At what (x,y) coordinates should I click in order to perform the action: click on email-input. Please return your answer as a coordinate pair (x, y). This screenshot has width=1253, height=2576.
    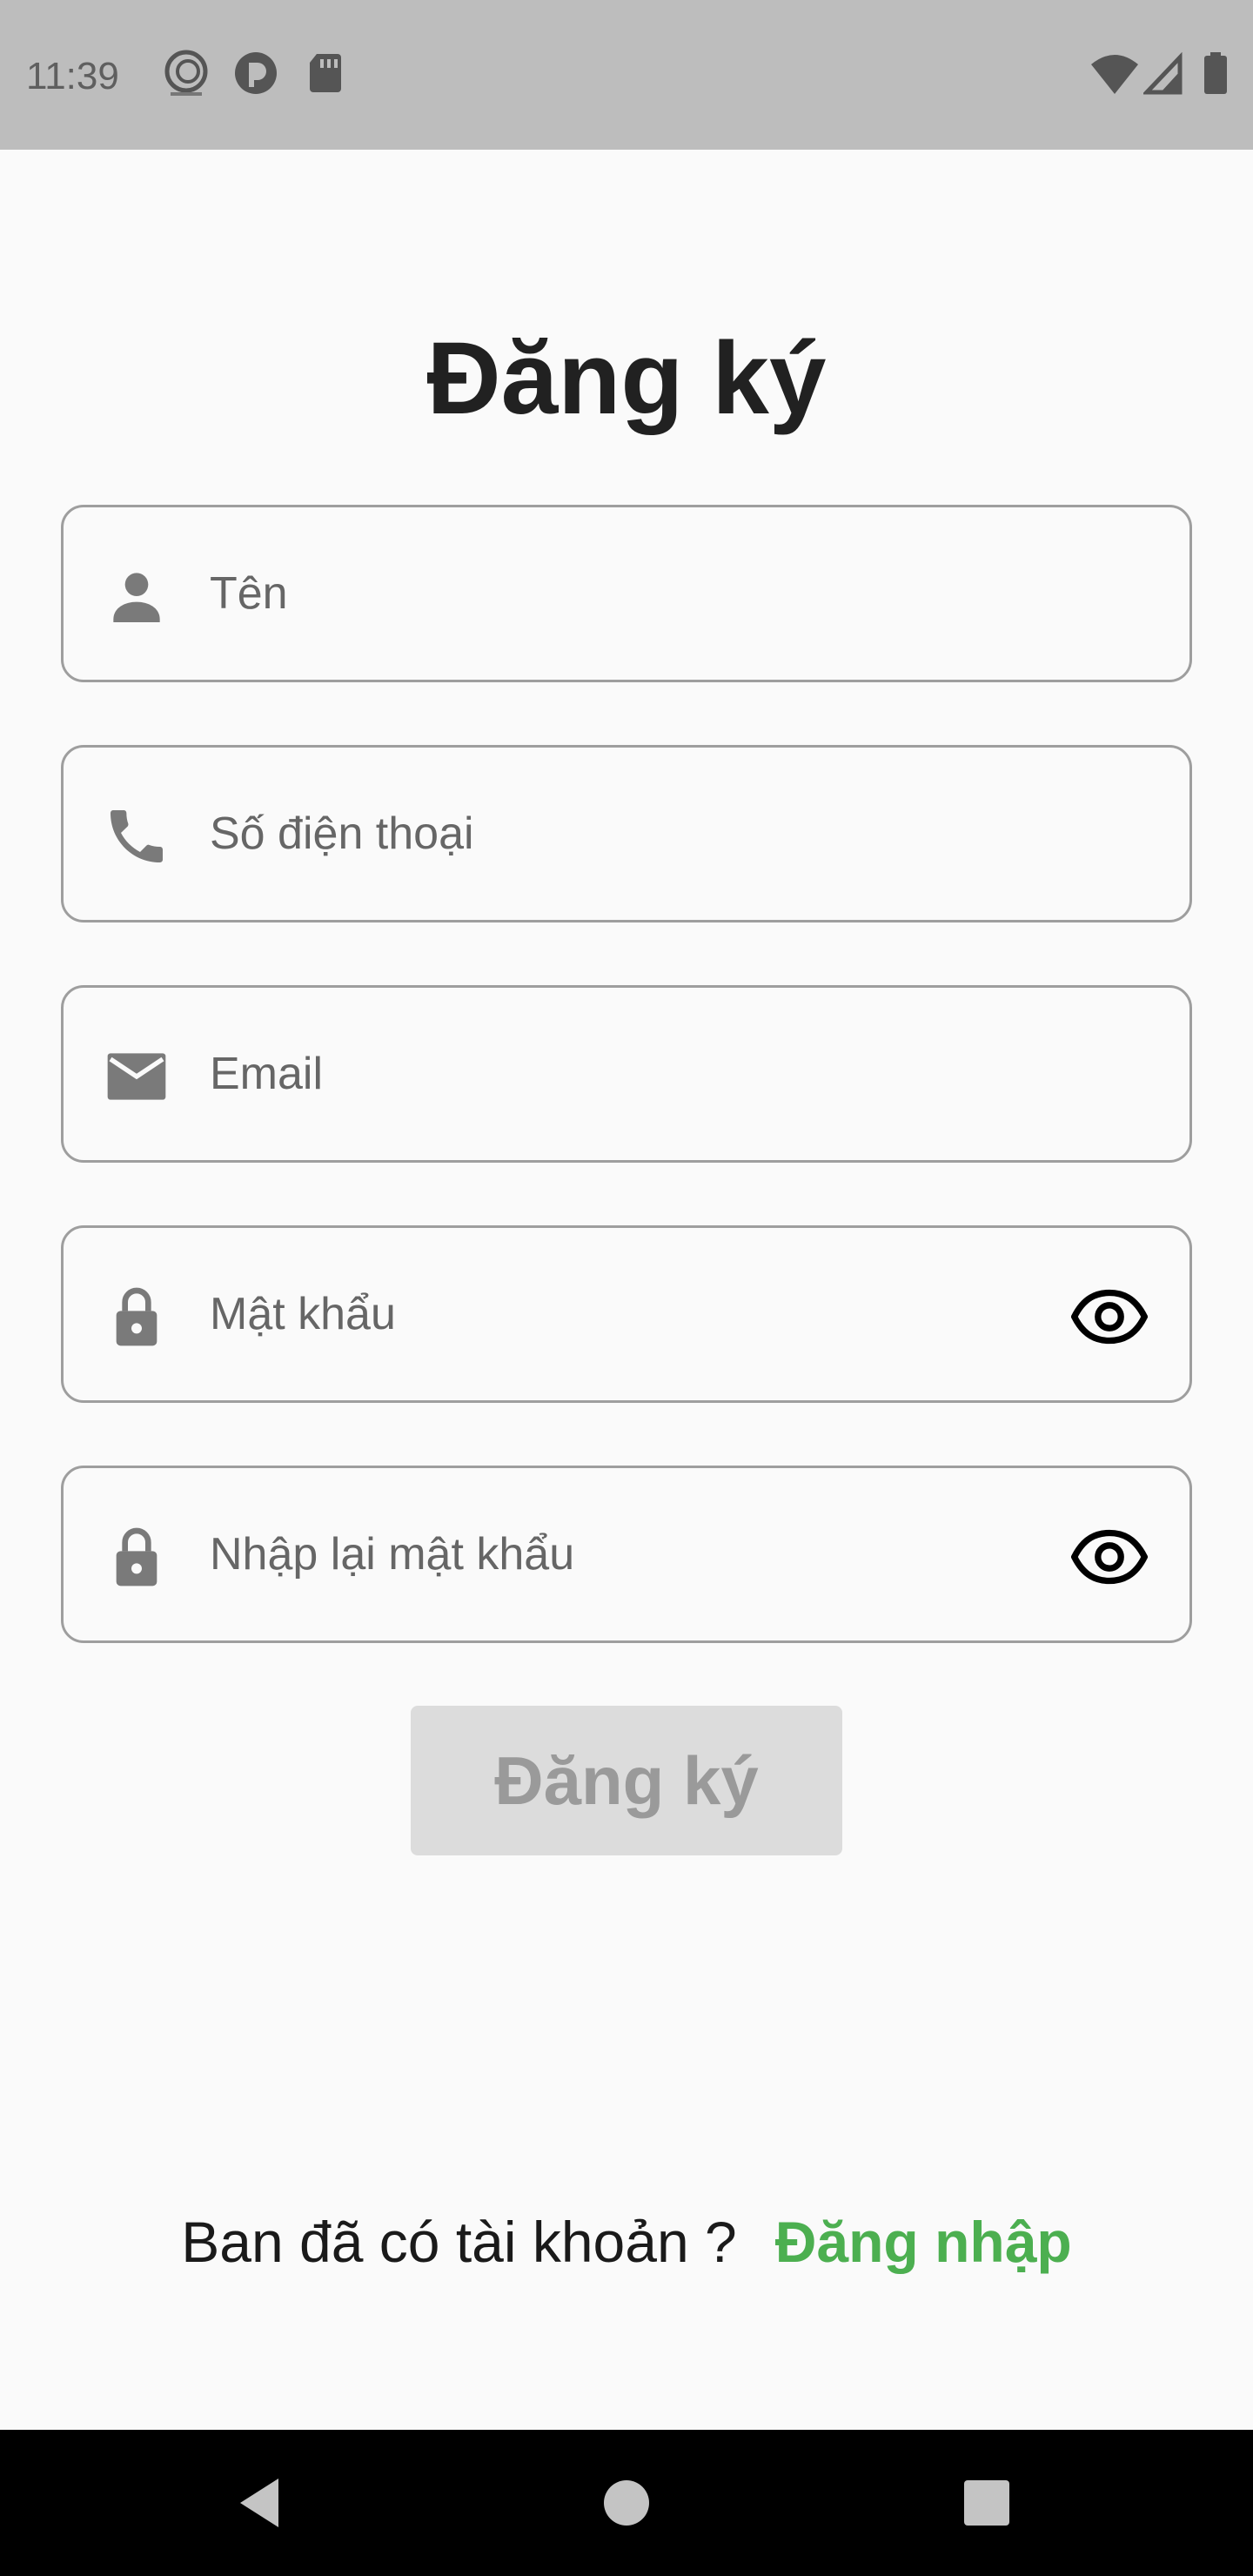
    Looking at the image, I should click on (636, 1074).